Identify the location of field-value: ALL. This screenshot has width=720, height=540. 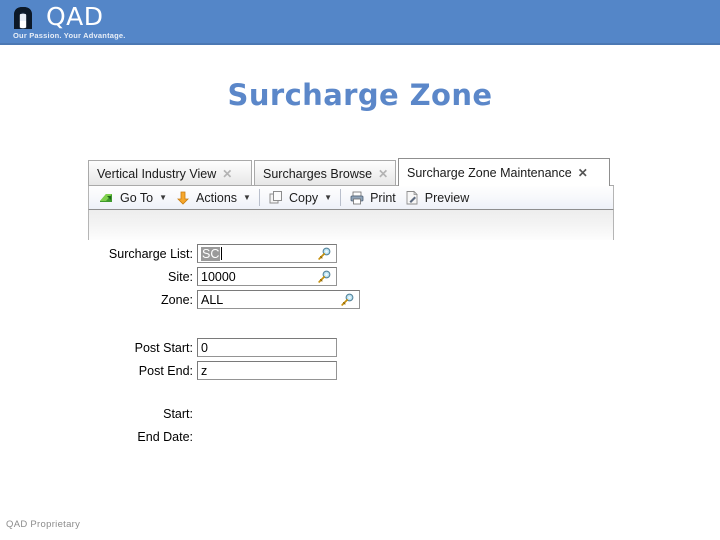
(212, 299).